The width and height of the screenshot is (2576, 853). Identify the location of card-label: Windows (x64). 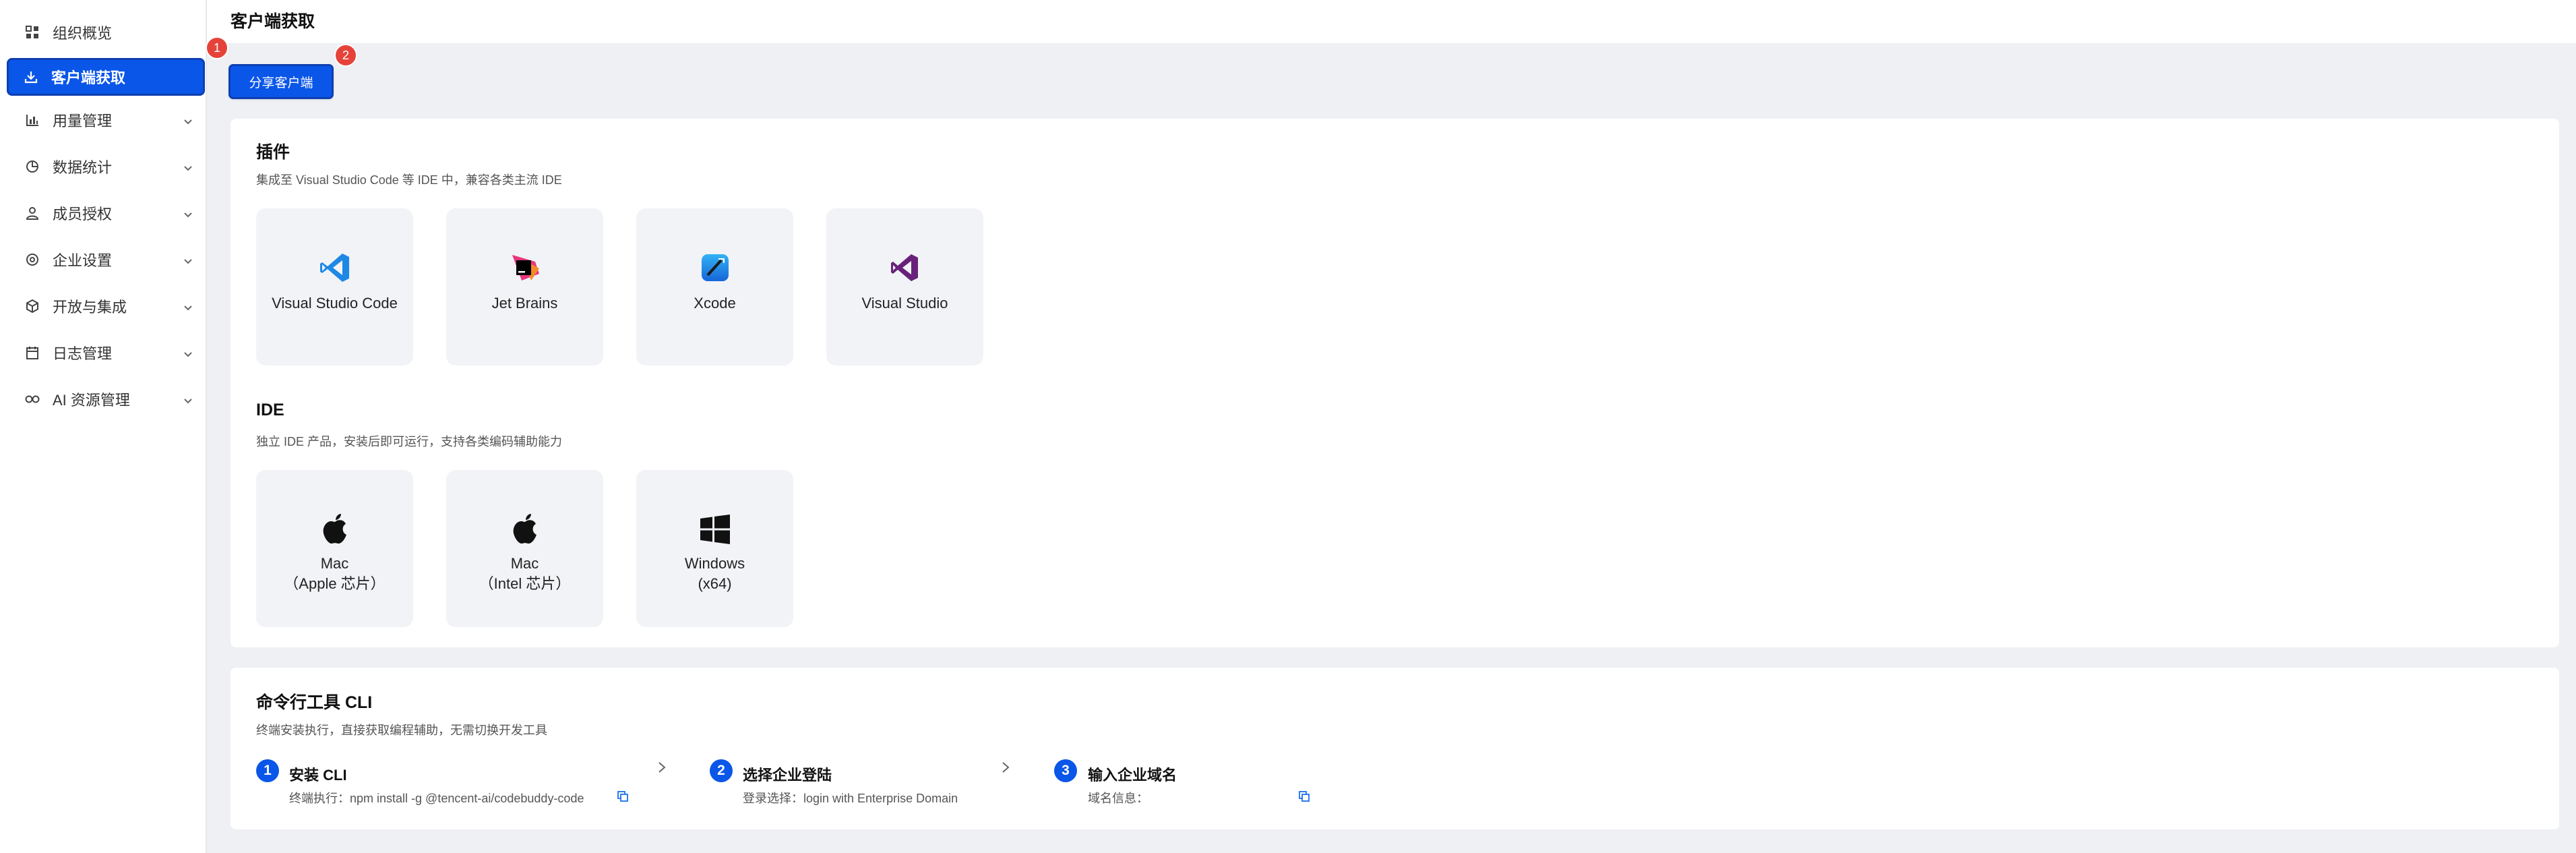
(715, 573).